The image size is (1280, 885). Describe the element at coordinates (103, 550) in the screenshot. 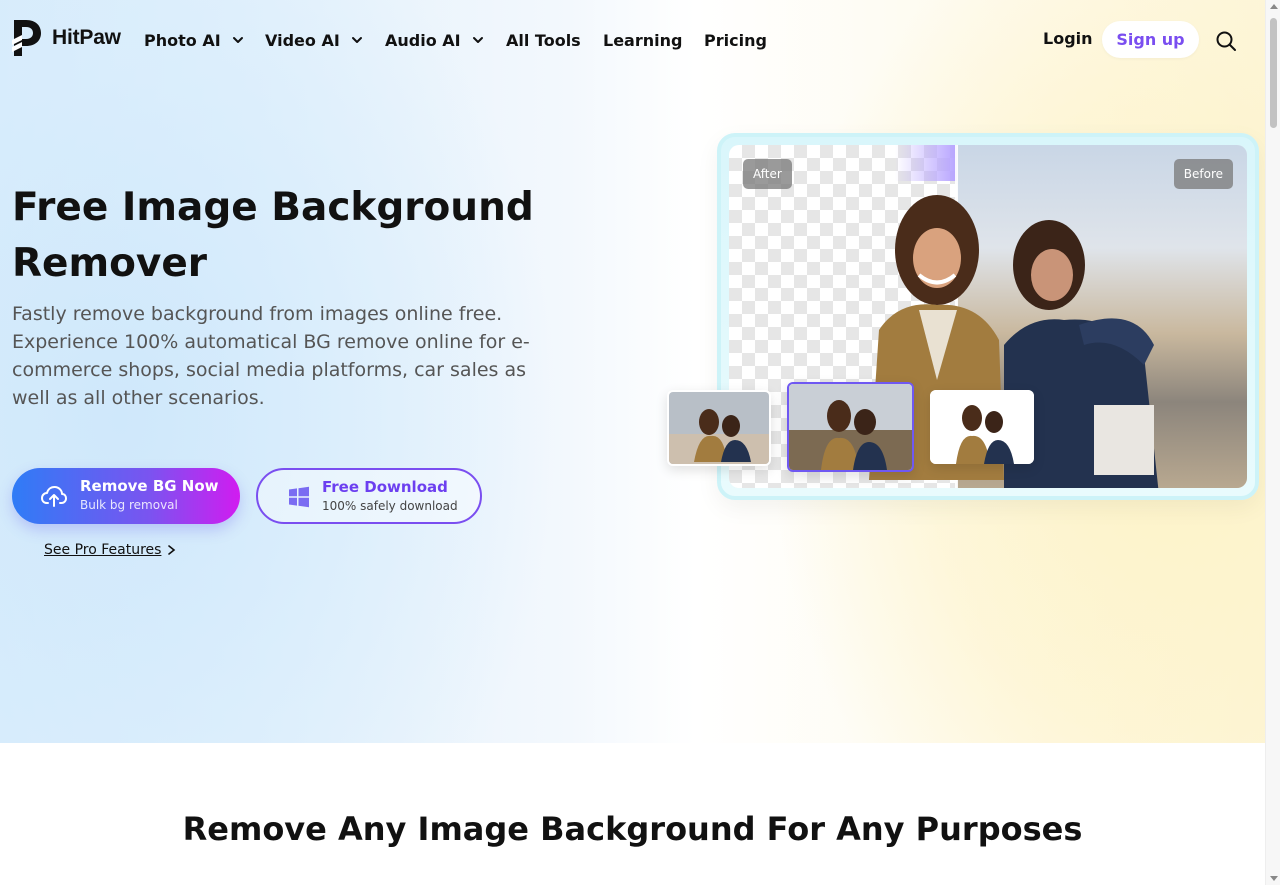

I see `link-label: See Pro Features` at that location.